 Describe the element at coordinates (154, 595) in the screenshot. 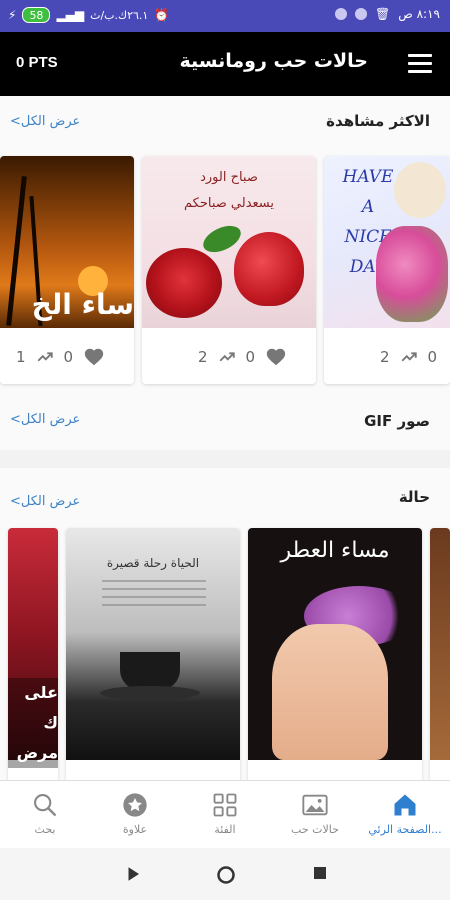

I see `text-lines` at that location.